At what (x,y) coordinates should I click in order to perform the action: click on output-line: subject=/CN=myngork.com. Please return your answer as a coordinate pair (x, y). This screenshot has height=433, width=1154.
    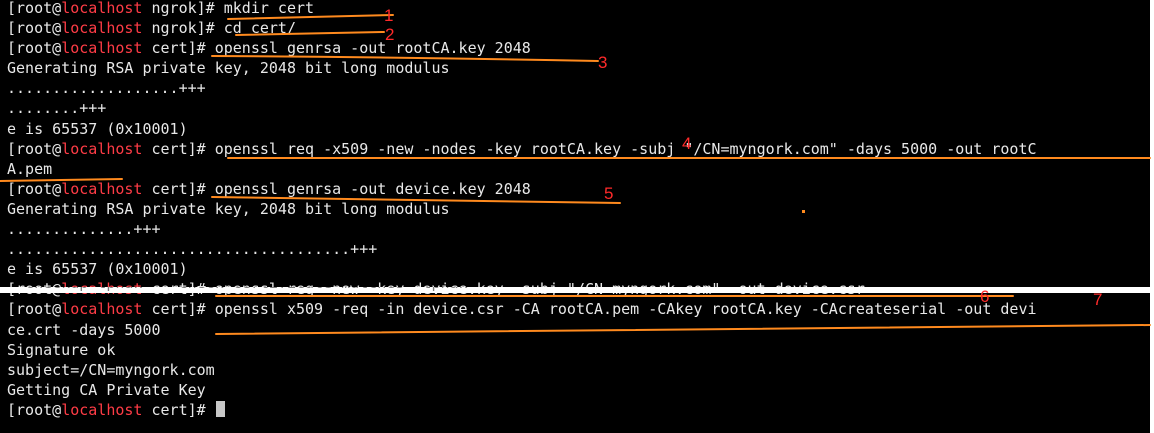
    Looking at the image, I should click on (522, 370).